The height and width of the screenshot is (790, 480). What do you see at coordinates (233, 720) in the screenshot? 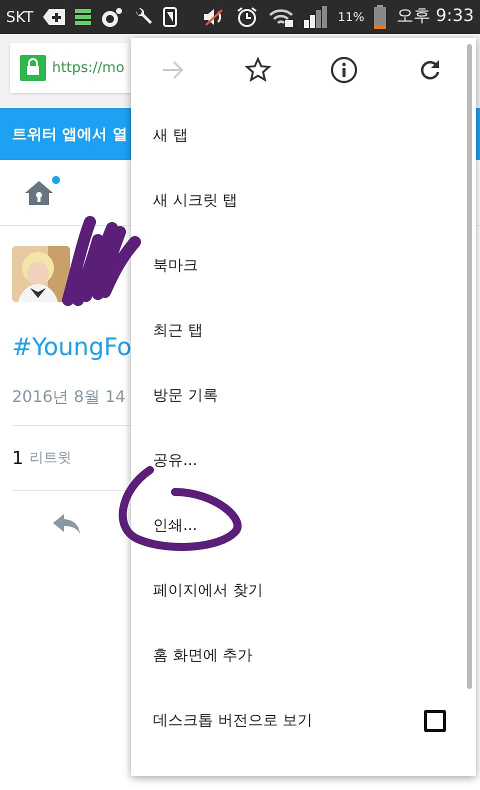
I see `menu-item: 데스크톱 버전으로 보기` at bounding box center [233, 720].